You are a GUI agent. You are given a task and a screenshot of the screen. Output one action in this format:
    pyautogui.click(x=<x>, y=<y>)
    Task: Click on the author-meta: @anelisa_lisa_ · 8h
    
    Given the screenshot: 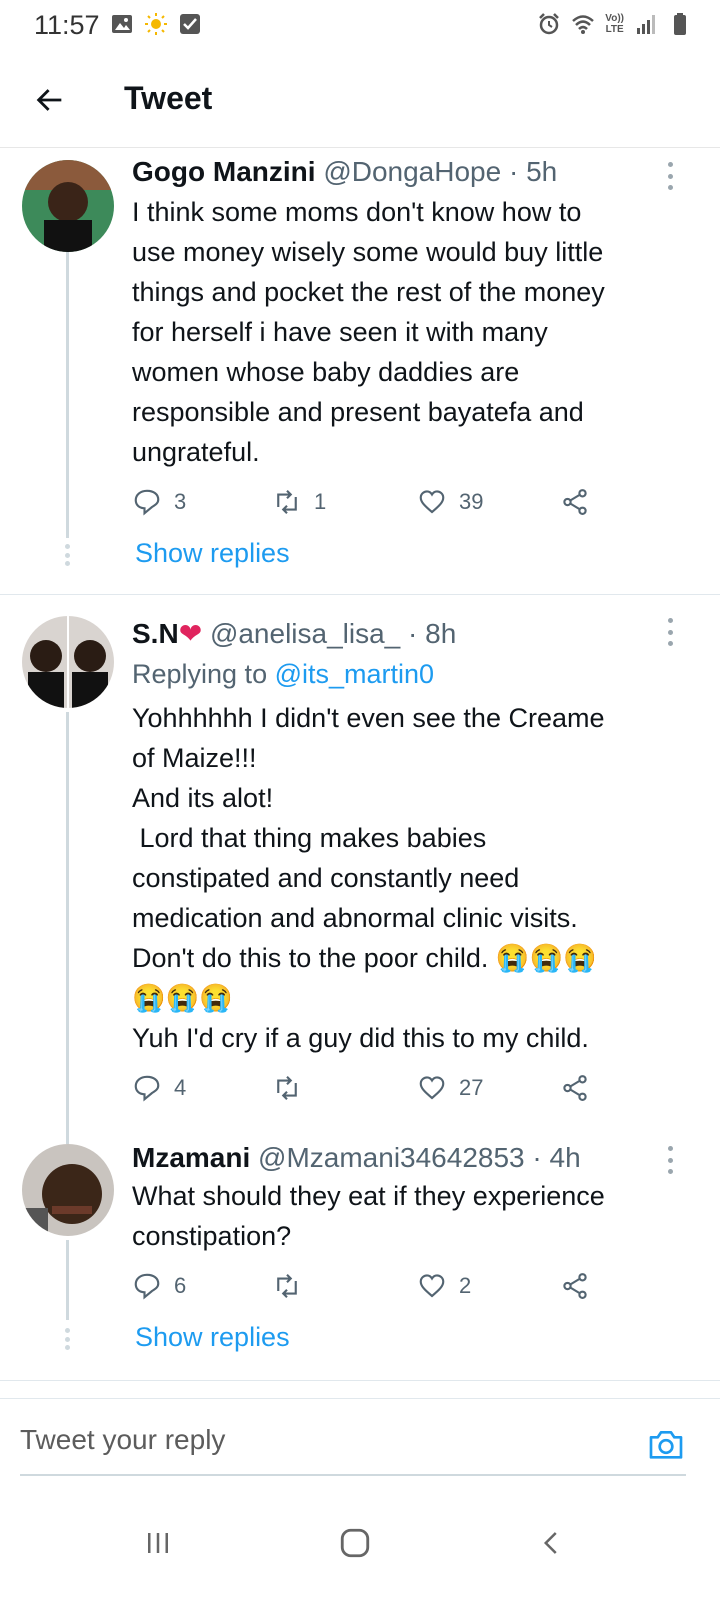 What is the action you would take?
    pyautogui.click(x=333, y=633)
    